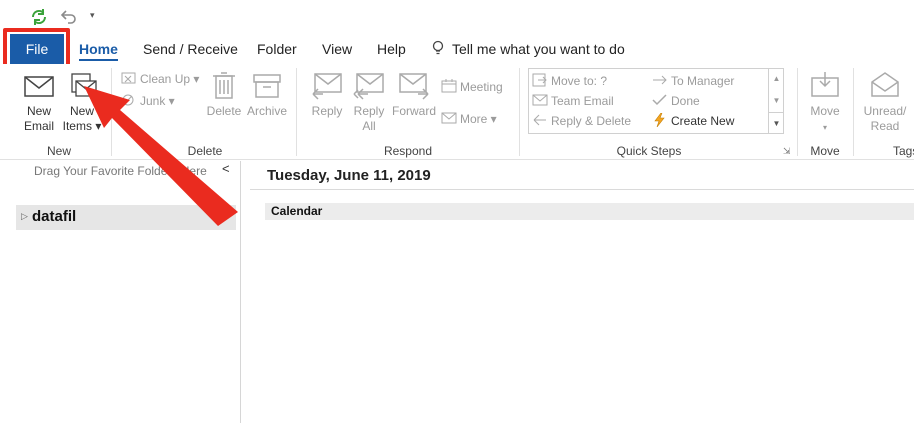 This screenshot has height=423, width=914. What do you see at coordinates (589, 211) in the screenshot?
I see `calendar-section-header: Calendar` at bounding box center [589, 211].